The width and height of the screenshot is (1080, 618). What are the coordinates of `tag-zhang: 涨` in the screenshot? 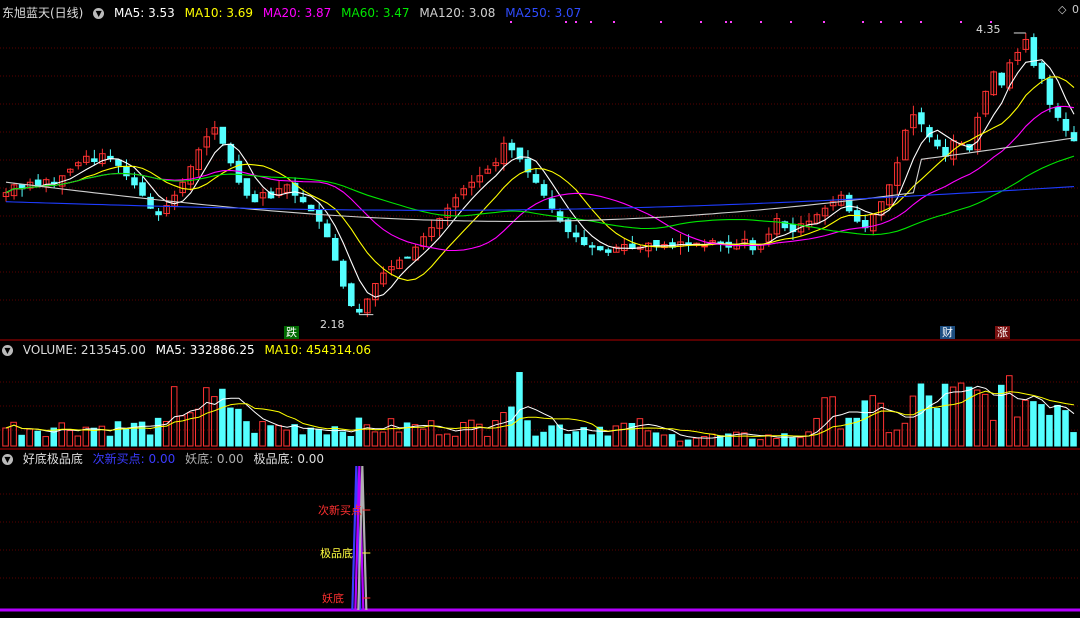 It's located at (1002, 332).